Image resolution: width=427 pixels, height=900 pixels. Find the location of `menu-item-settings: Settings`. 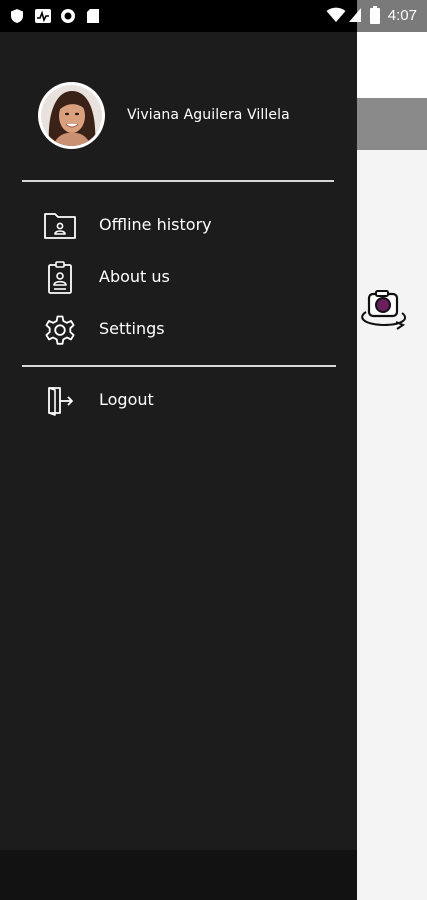

menu-item-settings: Settings is located at coordinates (178, 330).